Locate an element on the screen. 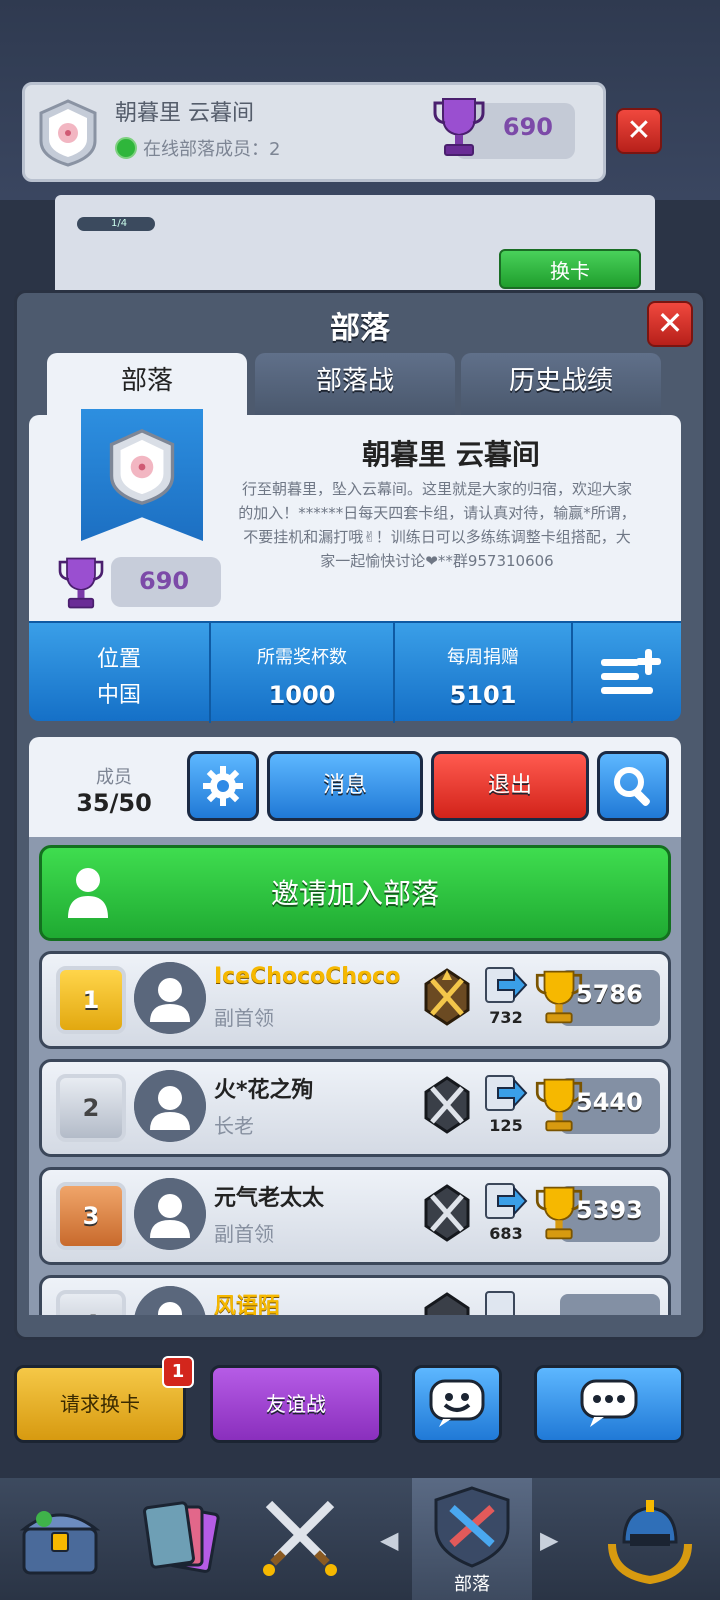  online-members: 在线部落成员：2 is located at coordinates (197, 148).